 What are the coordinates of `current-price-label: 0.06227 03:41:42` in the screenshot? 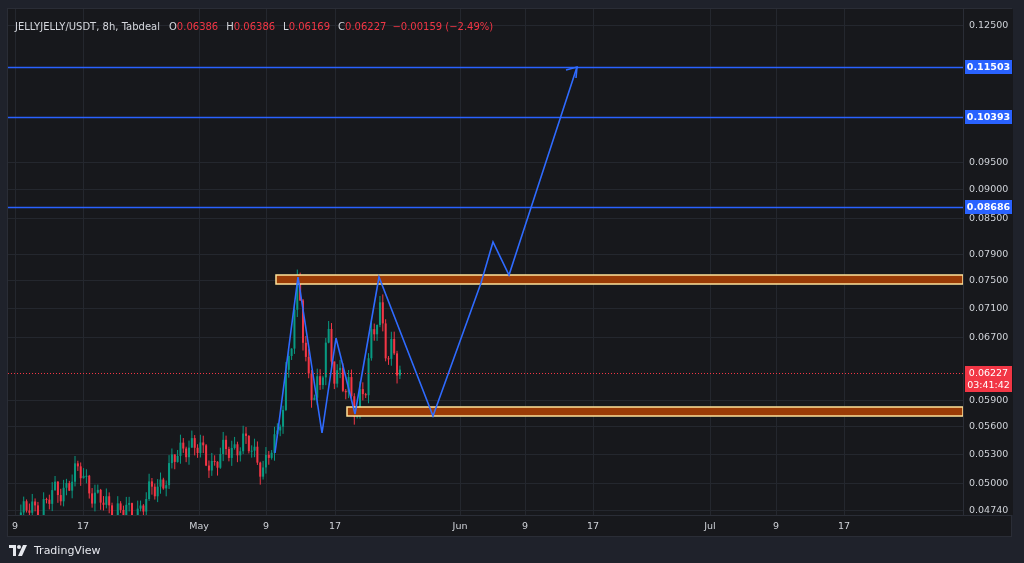 It's located at (988, 379).